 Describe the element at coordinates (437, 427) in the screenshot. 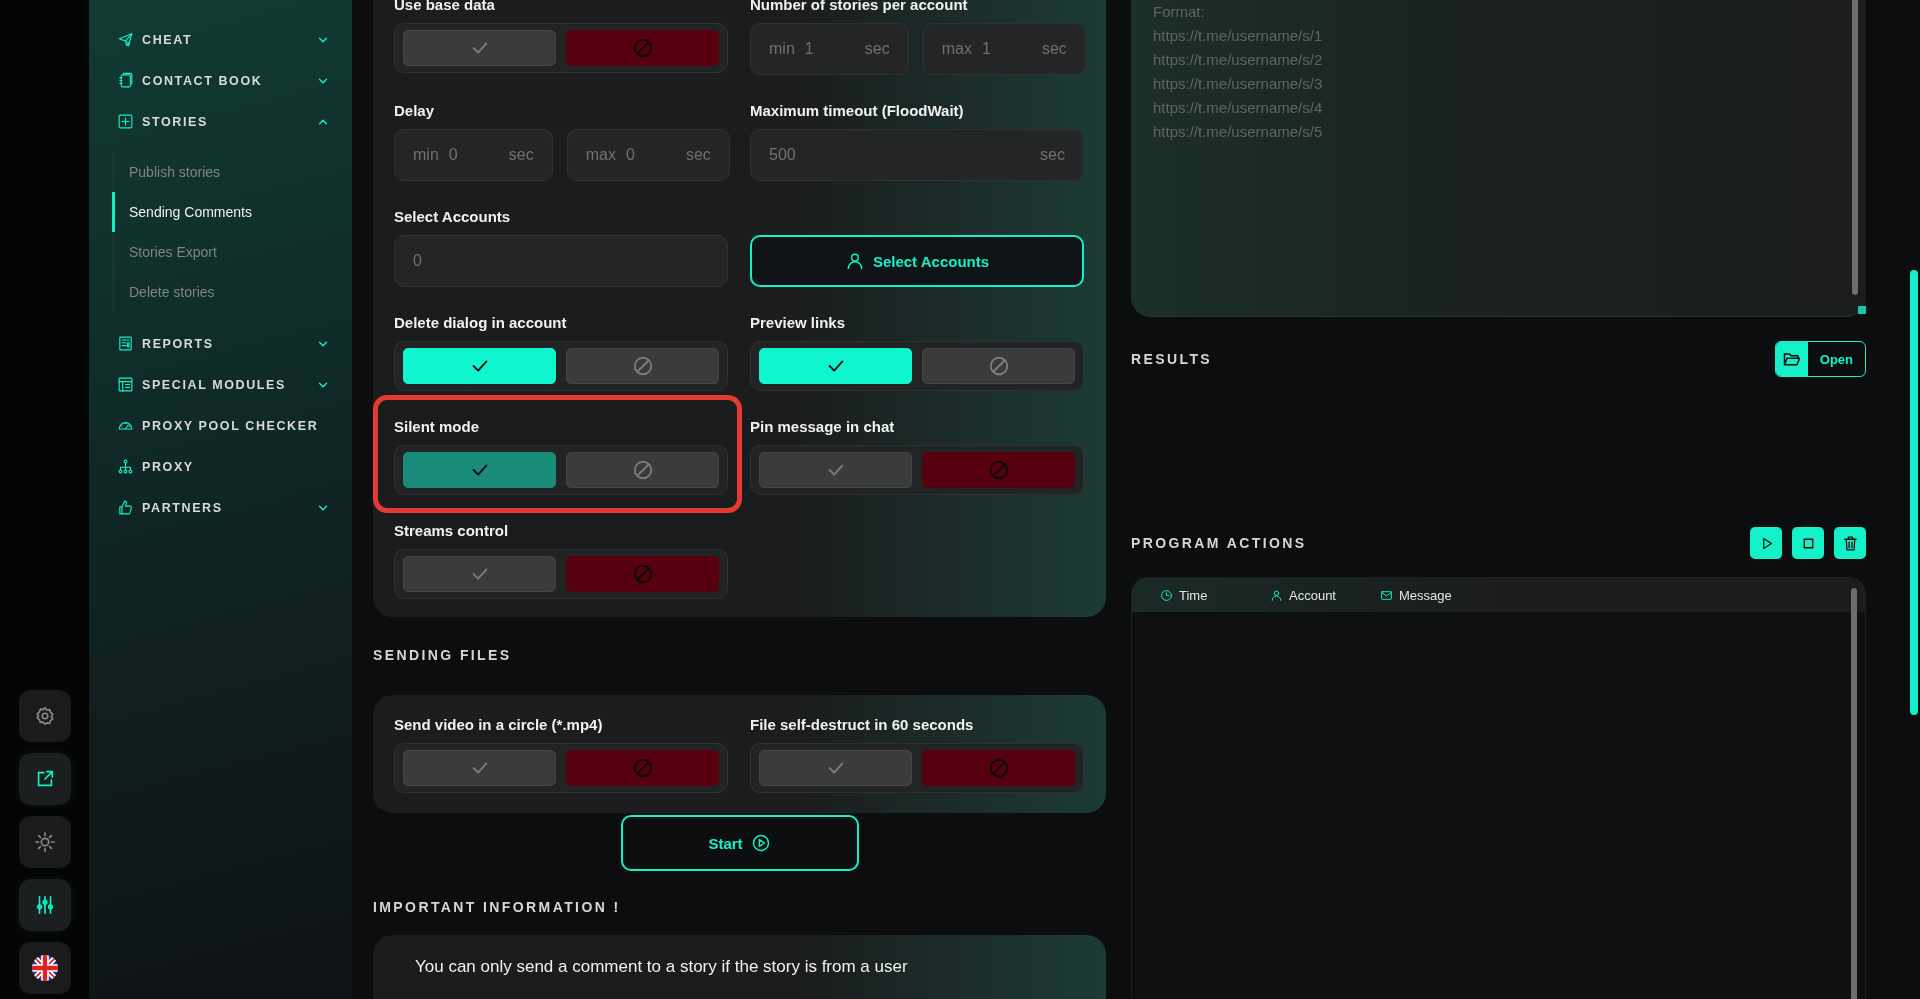

I see `field-label: Silent mode` at that location.